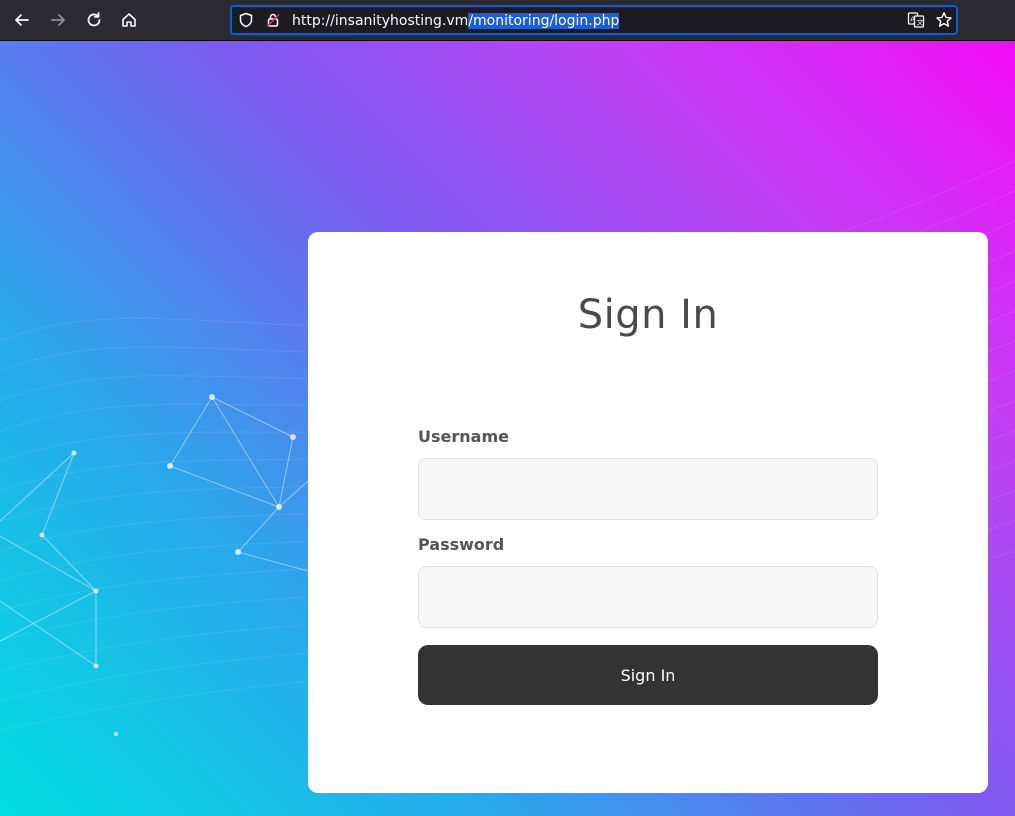 Image resolution: width=1015 pixels, height=816 pixels. I want to click on translate-icon: A 文, so click(916, 20).